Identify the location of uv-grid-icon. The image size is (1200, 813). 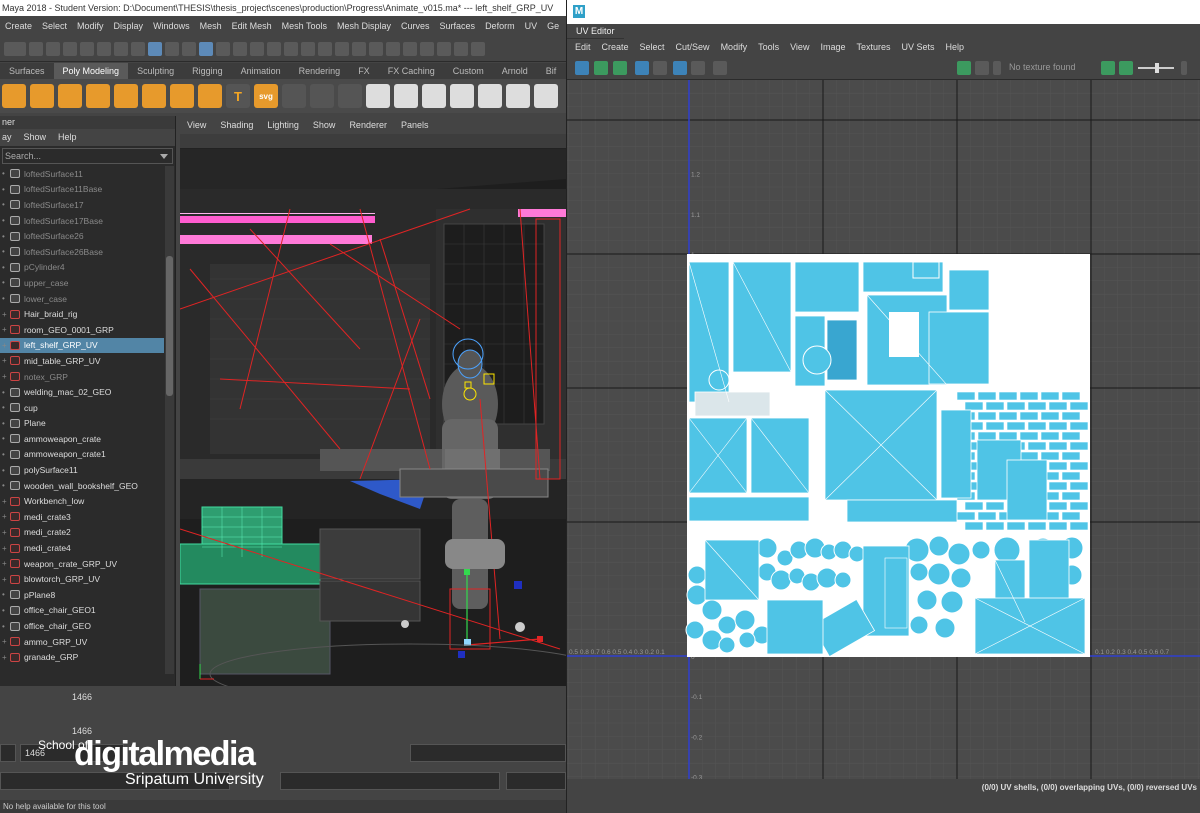
(582, 68).